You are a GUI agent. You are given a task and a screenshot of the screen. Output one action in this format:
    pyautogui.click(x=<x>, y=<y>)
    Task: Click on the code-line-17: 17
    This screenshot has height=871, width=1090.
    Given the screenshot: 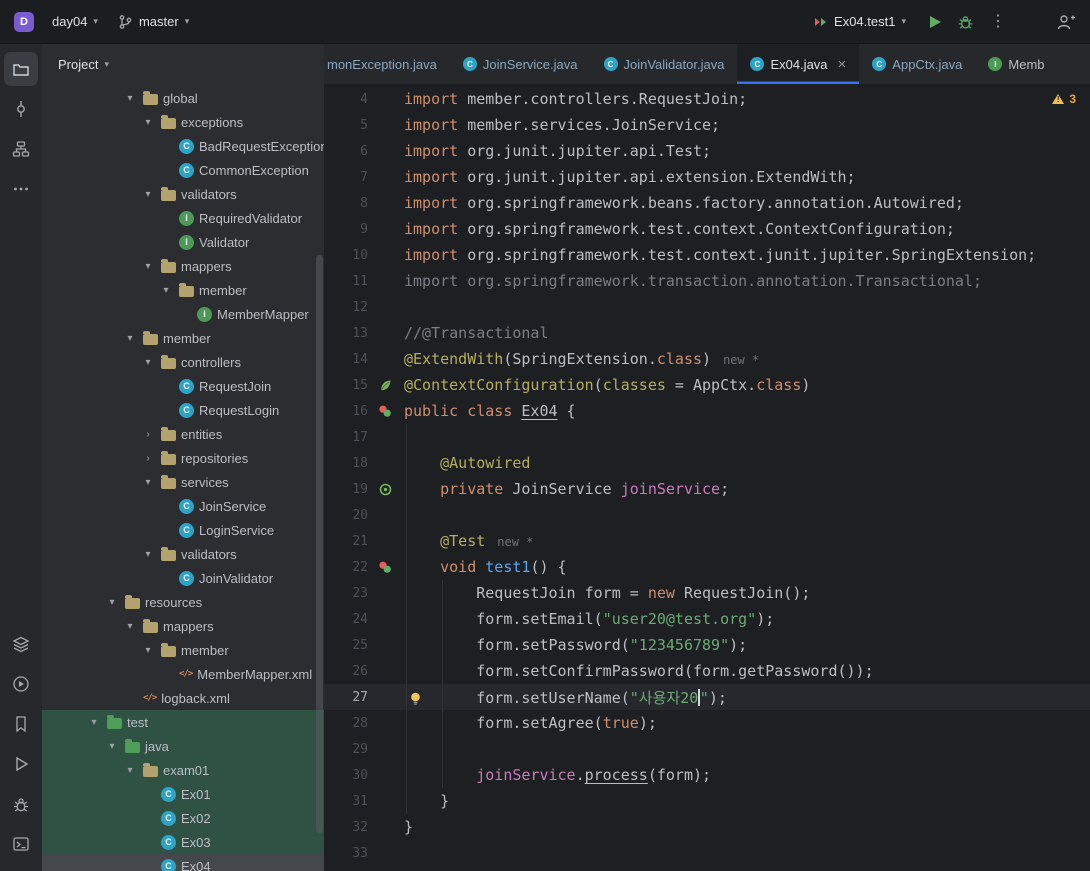 What is the action you would take?
    pyautogui.click(x=707, y=437)
    